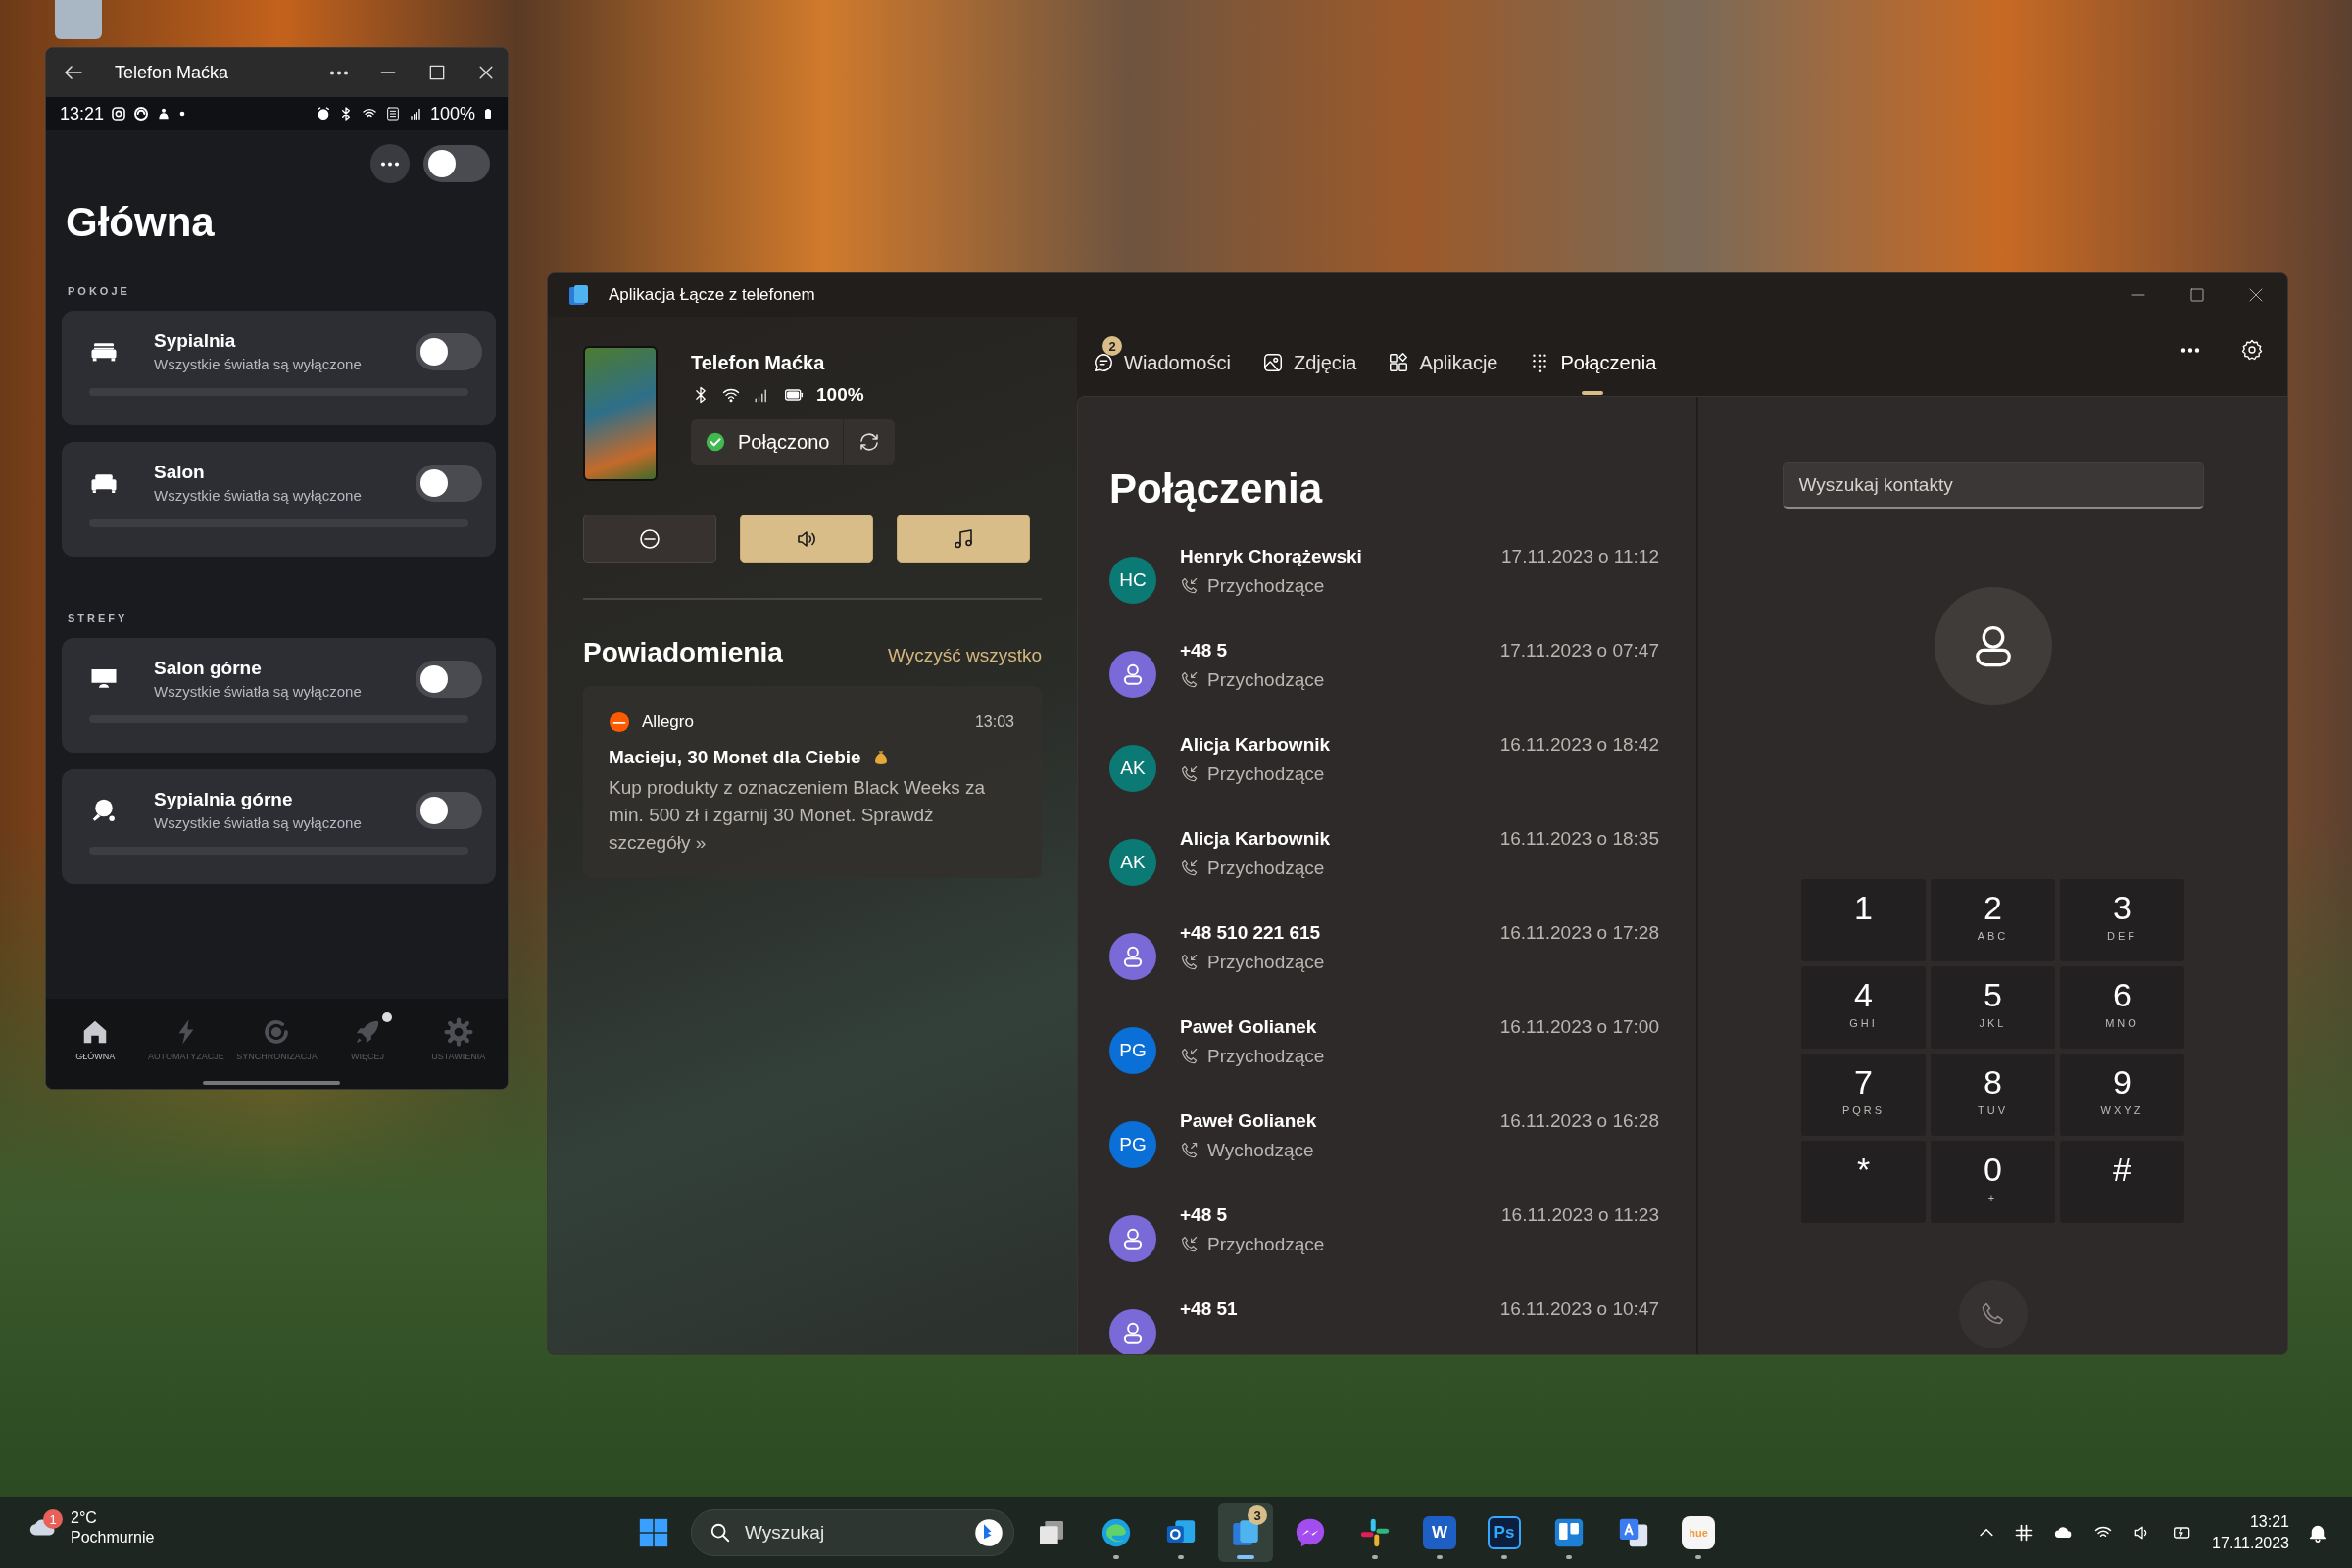 This screenshot has width=2352, height=1568. What do you see at coordinates (712, 295) in the screenshot?
I see `window-title: Aplikacja Łącze z telefonem` at bounding box center [712, 295].